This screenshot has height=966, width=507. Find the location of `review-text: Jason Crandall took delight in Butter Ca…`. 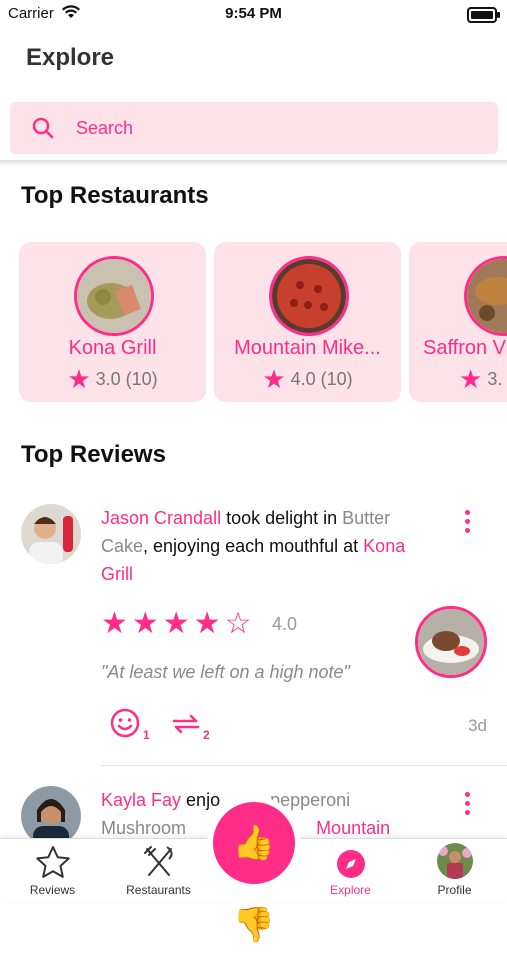

review-text: Jason Crandall took delight in Butter Ca… is located at coordinates (253, 546).